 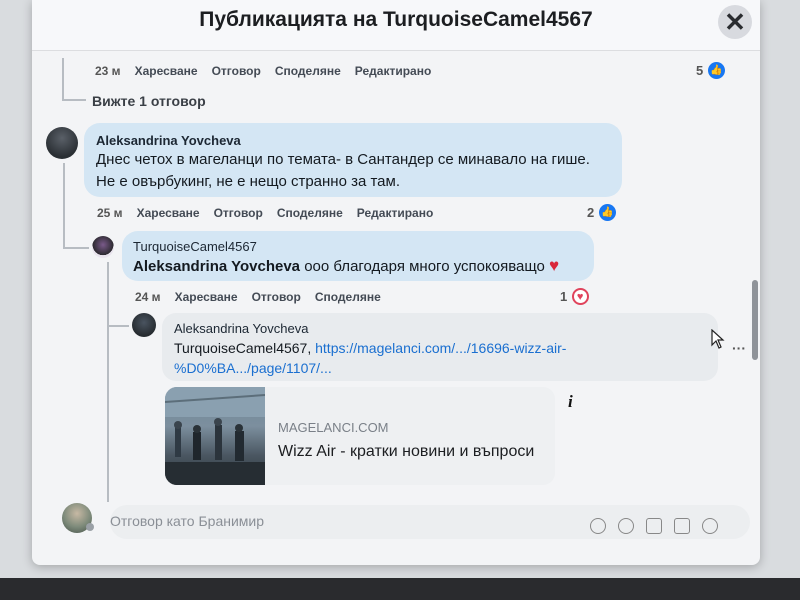 I want to click on mention-text: TurquoiseCamel4567,, so click(x=244, y=348).